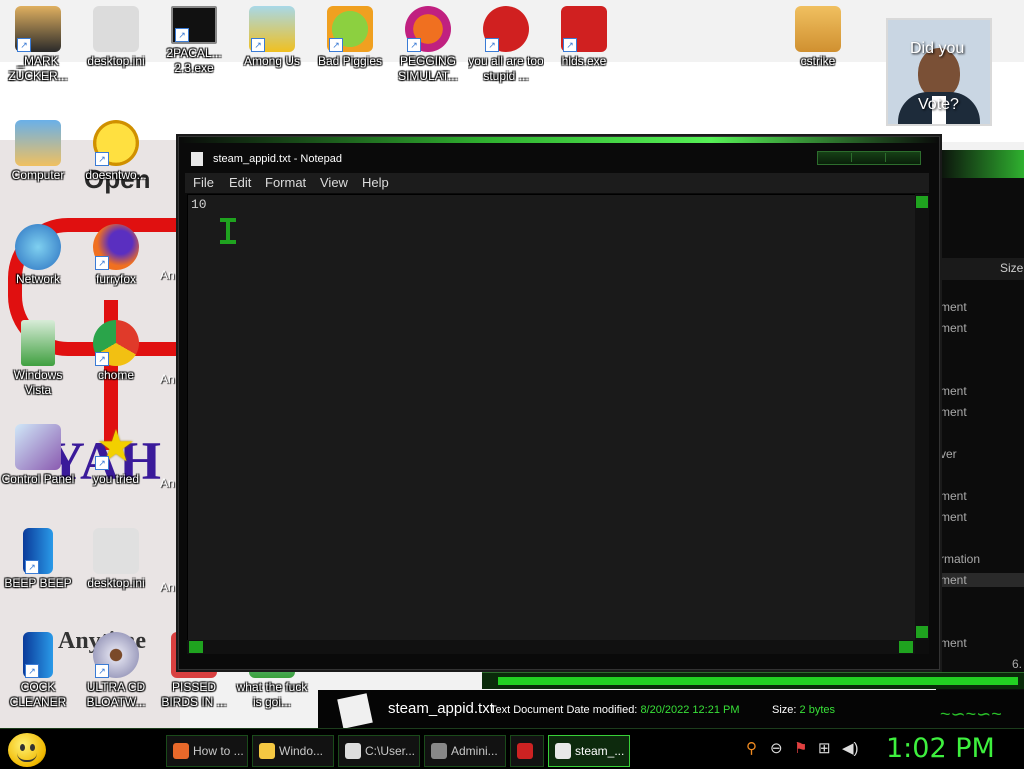  I want to click on desktop-icon-control-panel: Control Panel, so click(38, 455).